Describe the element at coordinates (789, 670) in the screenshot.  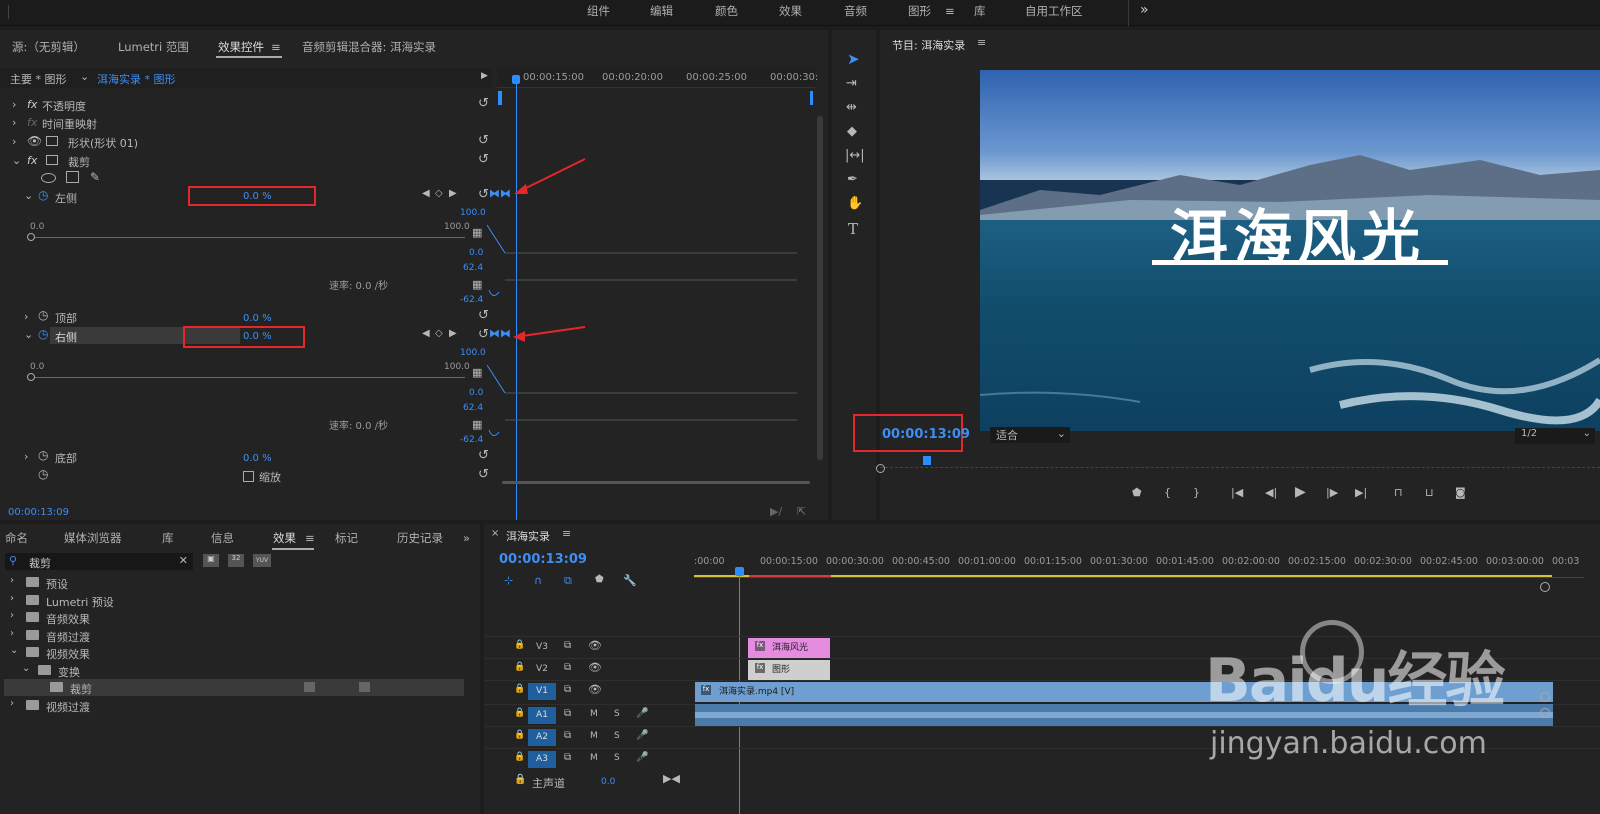
I see `clip-graphic: fx 图形` at that location.